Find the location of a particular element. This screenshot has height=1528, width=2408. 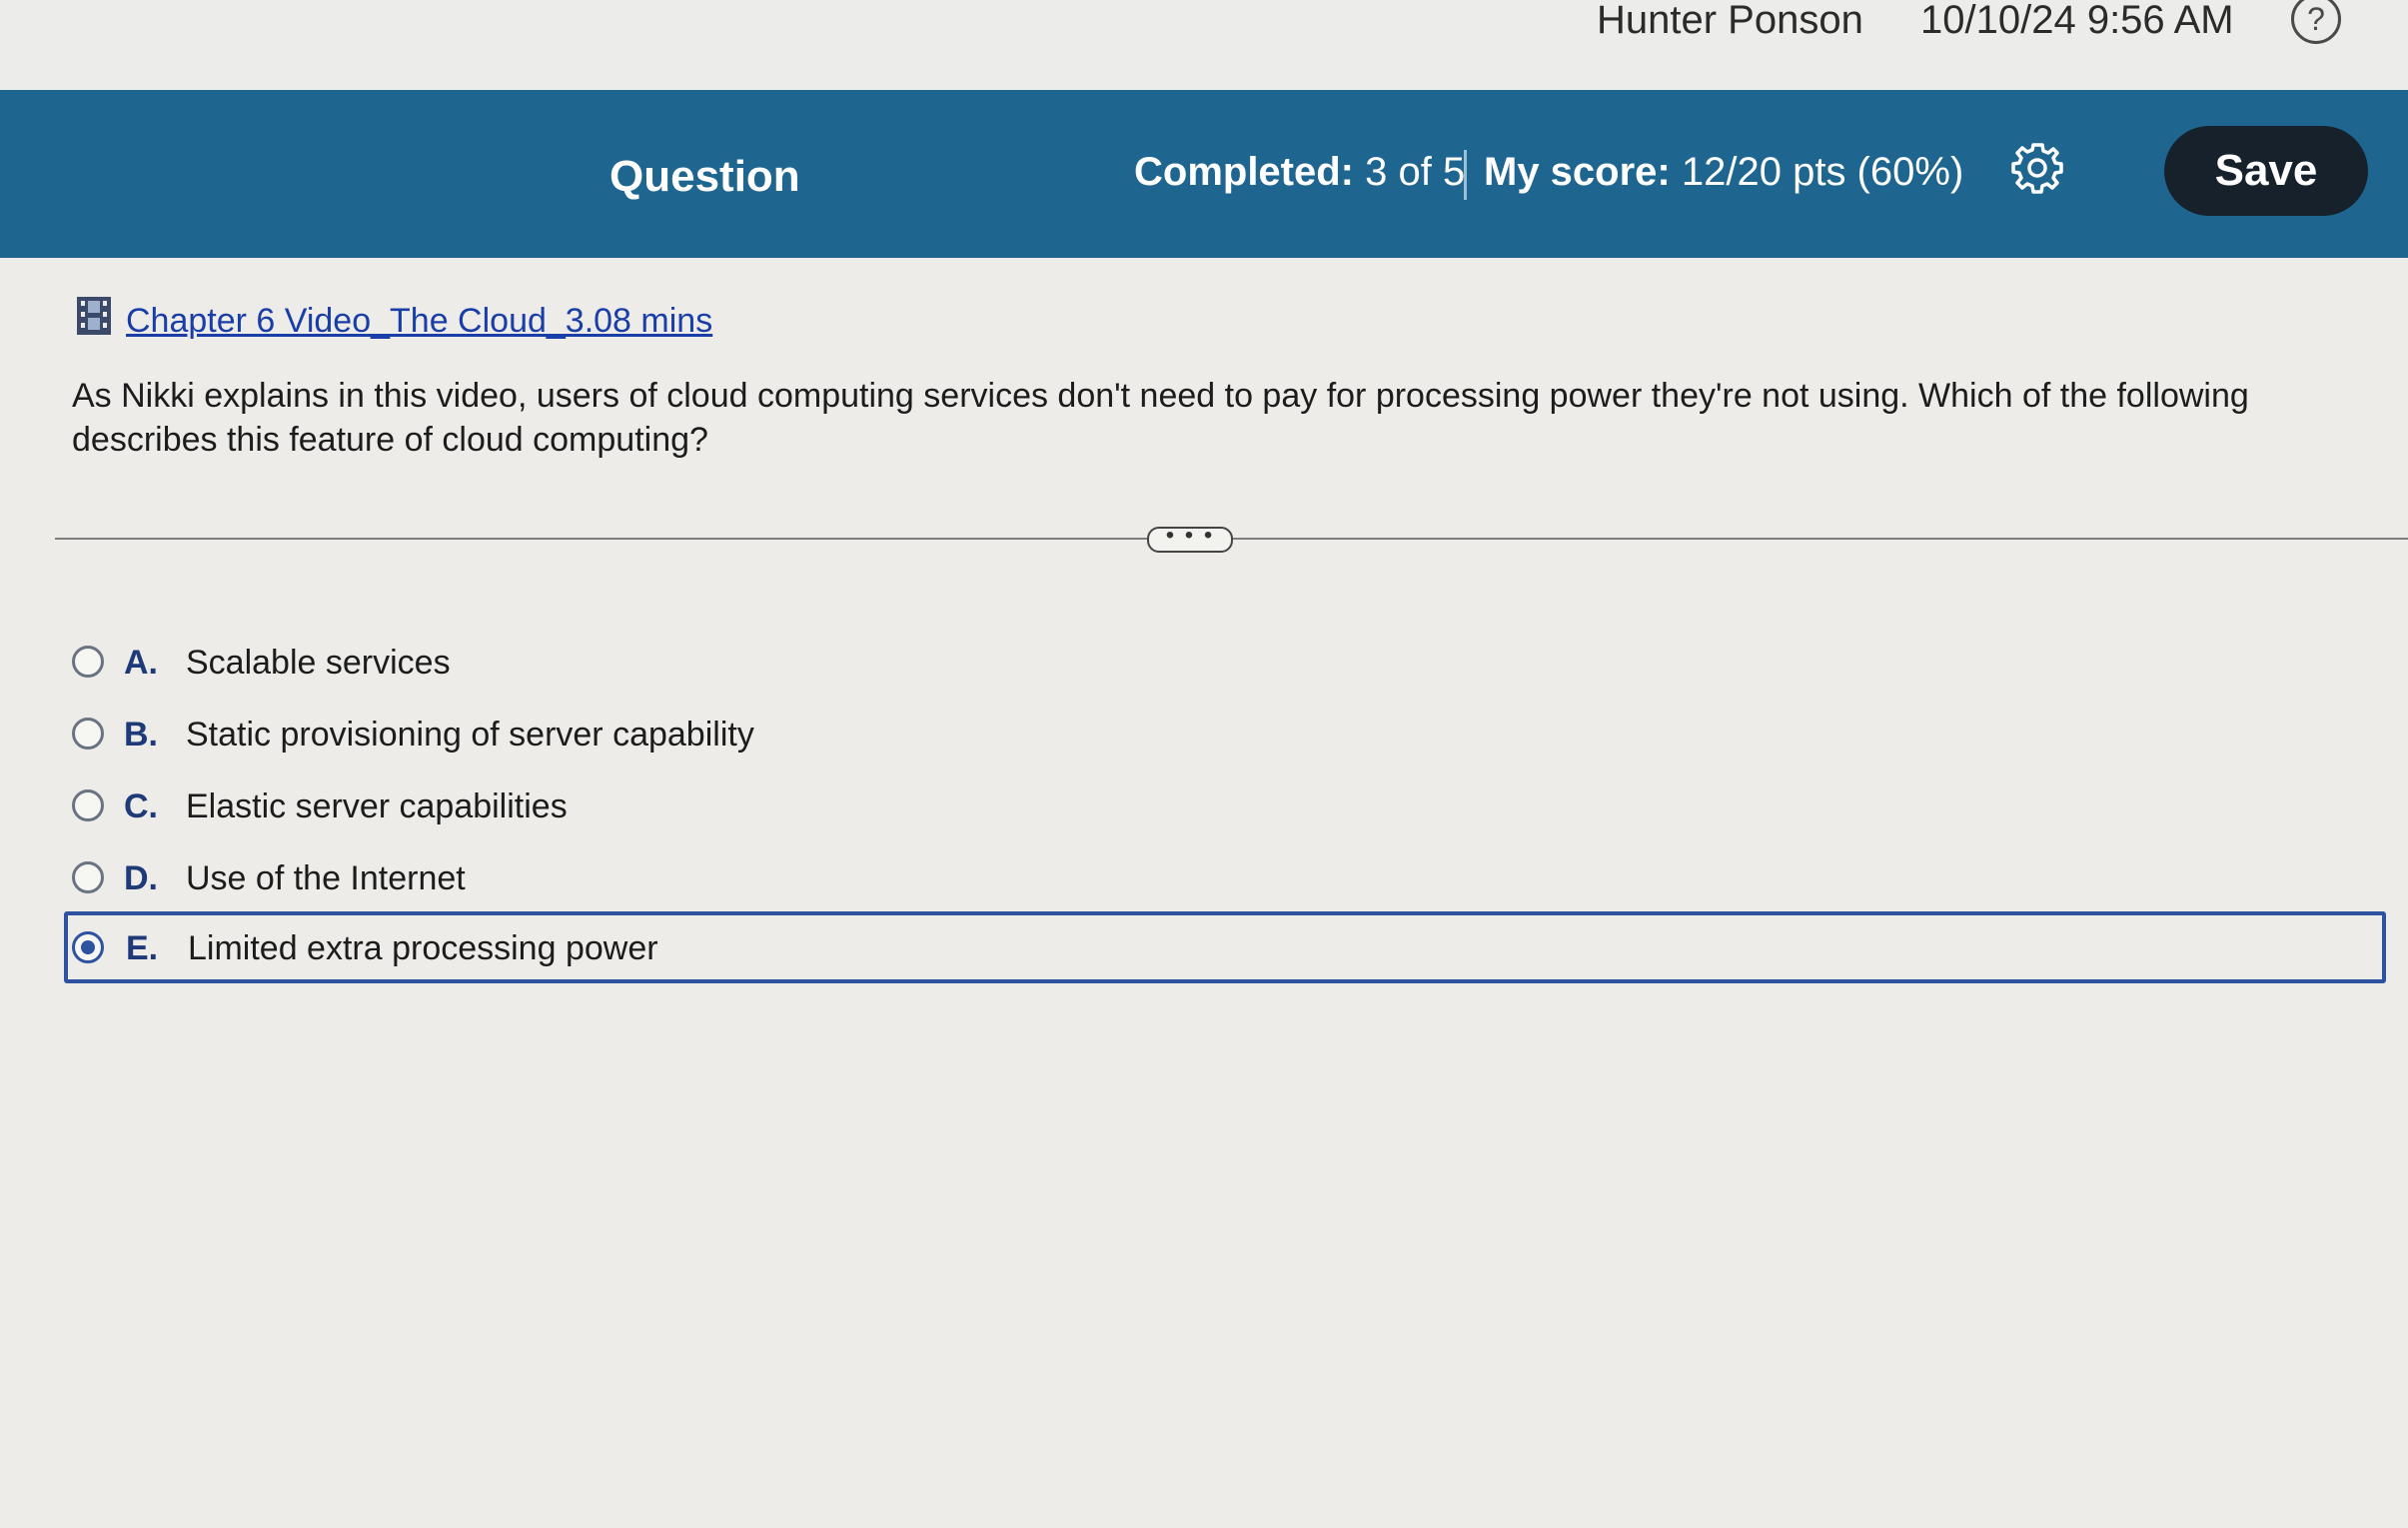

option-letter: C. is located at coordinates (141, 806).